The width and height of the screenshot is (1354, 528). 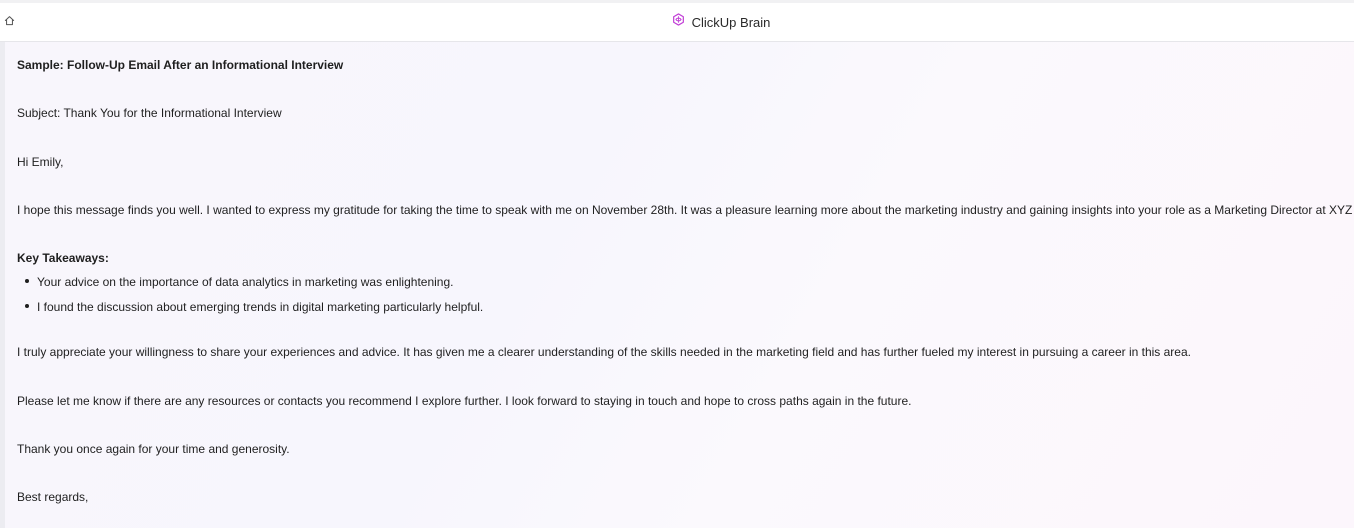 I want to click on brand: ClickUp Brain, so click(x=721, y=22).